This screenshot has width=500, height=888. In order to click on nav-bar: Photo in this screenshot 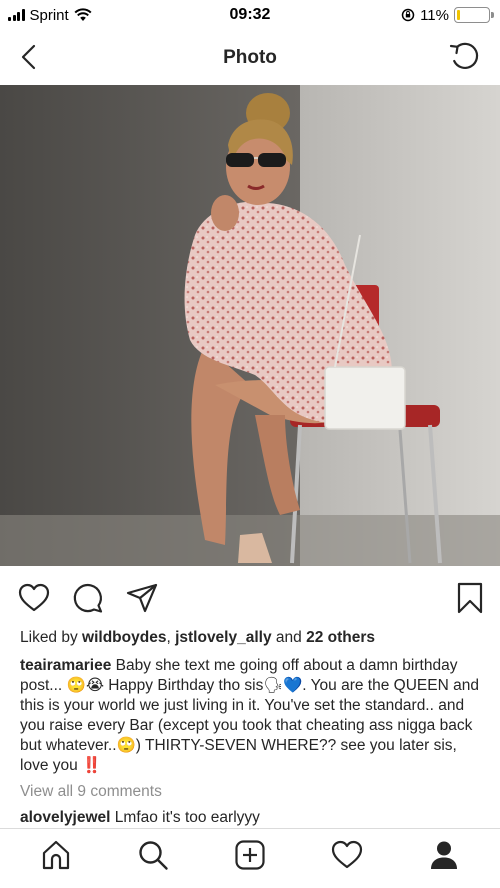, I will do `click(250, 57)`.